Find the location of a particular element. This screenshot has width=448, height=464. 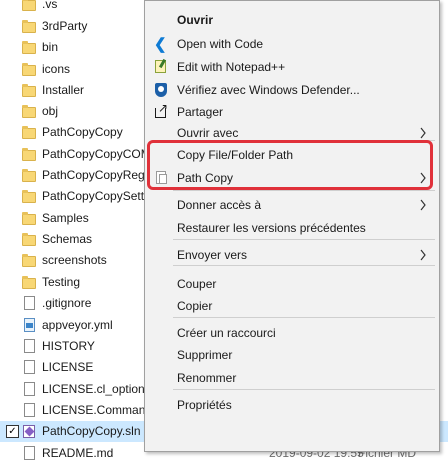

menu-item-label: Open with Code is located at coordinates (220, 44).